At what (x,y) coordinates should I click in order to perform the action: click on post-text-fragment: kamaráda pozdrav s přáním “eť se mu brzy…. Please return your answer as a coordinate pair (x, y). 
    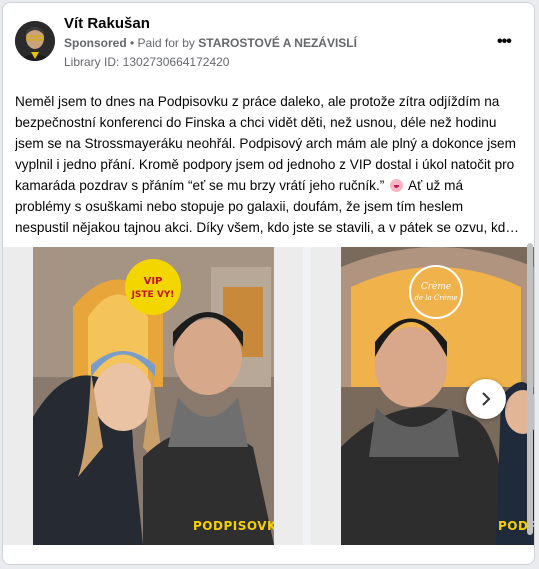
    Looking at the image, I should click on (200, 185).